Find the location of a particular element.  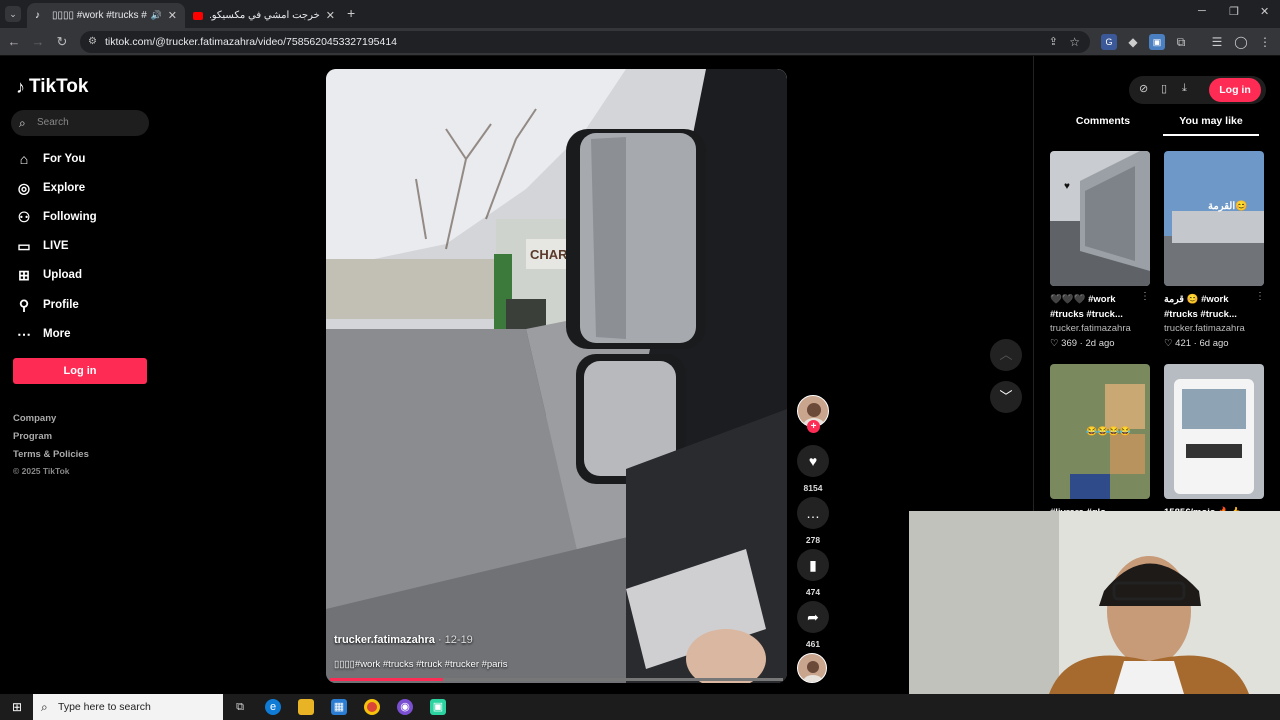

footer-link-company: Company is located at coordinates (34, 418).